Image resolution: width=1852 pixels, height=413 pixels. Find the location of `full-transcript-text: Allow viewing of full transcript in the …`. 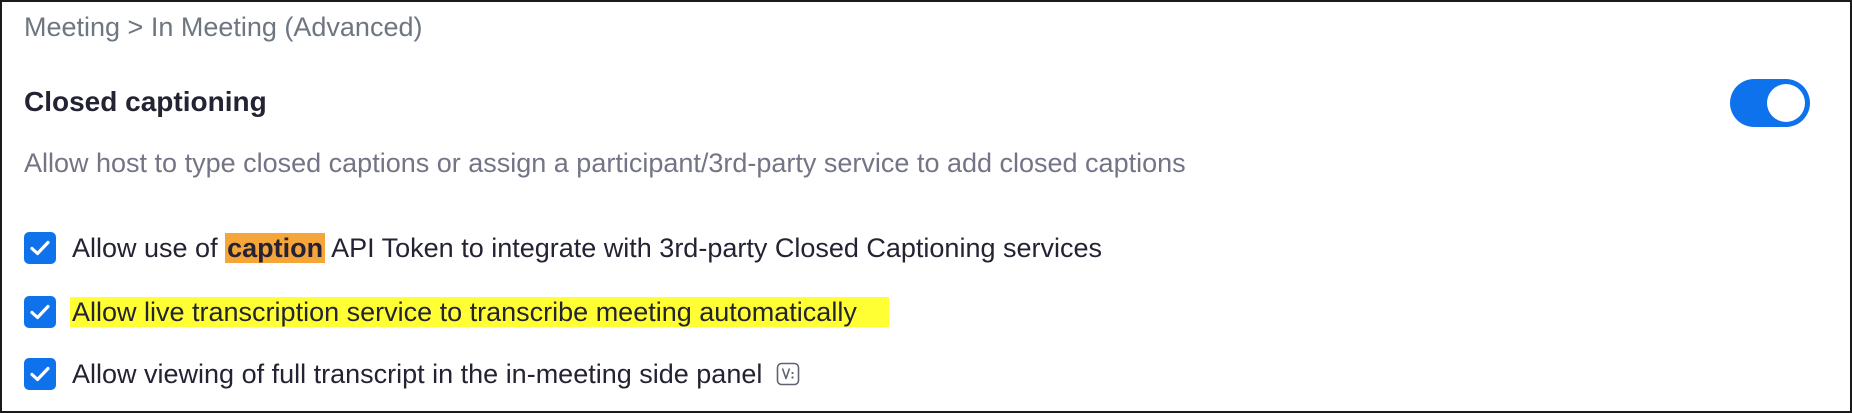

full-transcript-text: Allow viewing of full transcript in the … is located at coordinates (417, 374).